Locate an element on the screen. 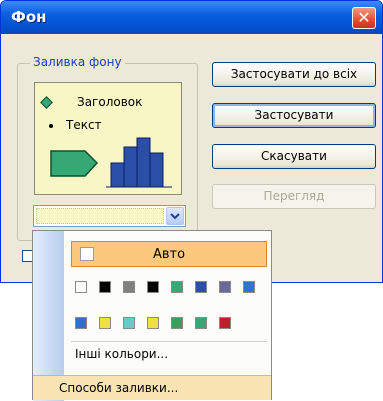  dialog-title: Фон is located at coordinates (29, 17).